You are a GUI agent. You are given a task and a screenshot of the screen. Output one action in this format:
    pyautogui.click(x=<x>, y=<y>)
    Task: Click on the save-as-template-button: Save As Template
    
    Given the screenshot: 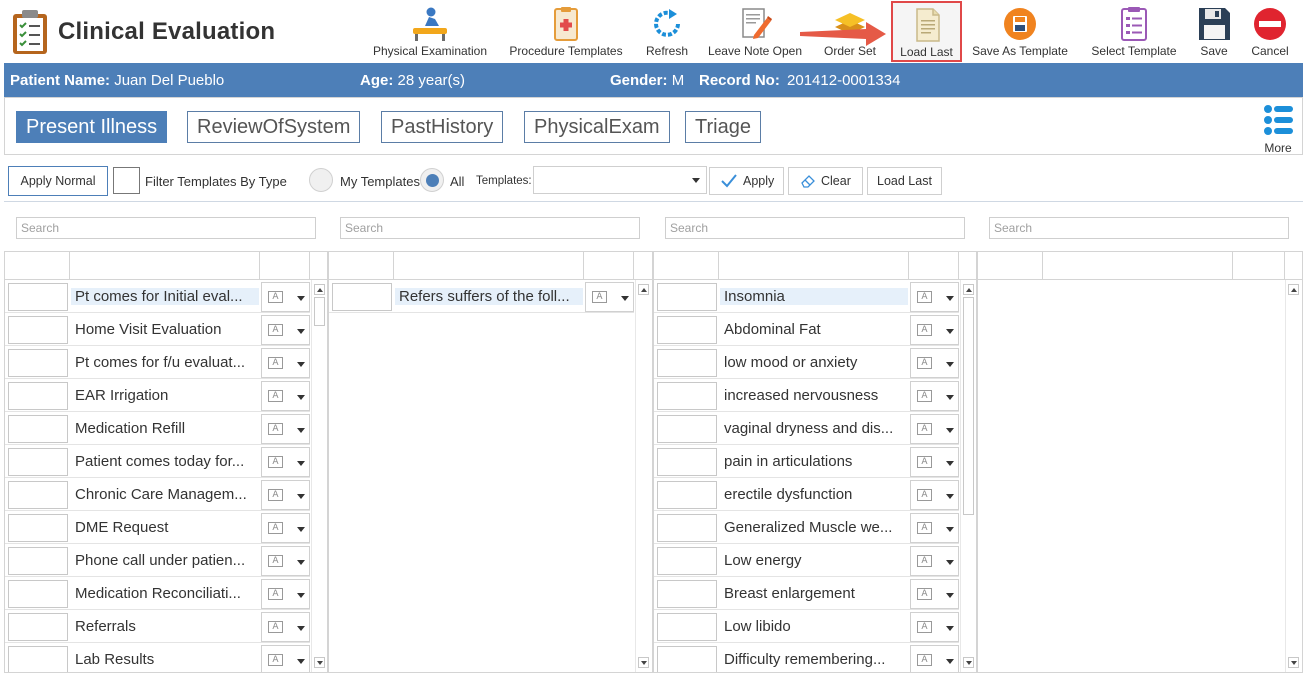 What is the action you would take?
    pyautogui.click(x=1020, y=32)
    